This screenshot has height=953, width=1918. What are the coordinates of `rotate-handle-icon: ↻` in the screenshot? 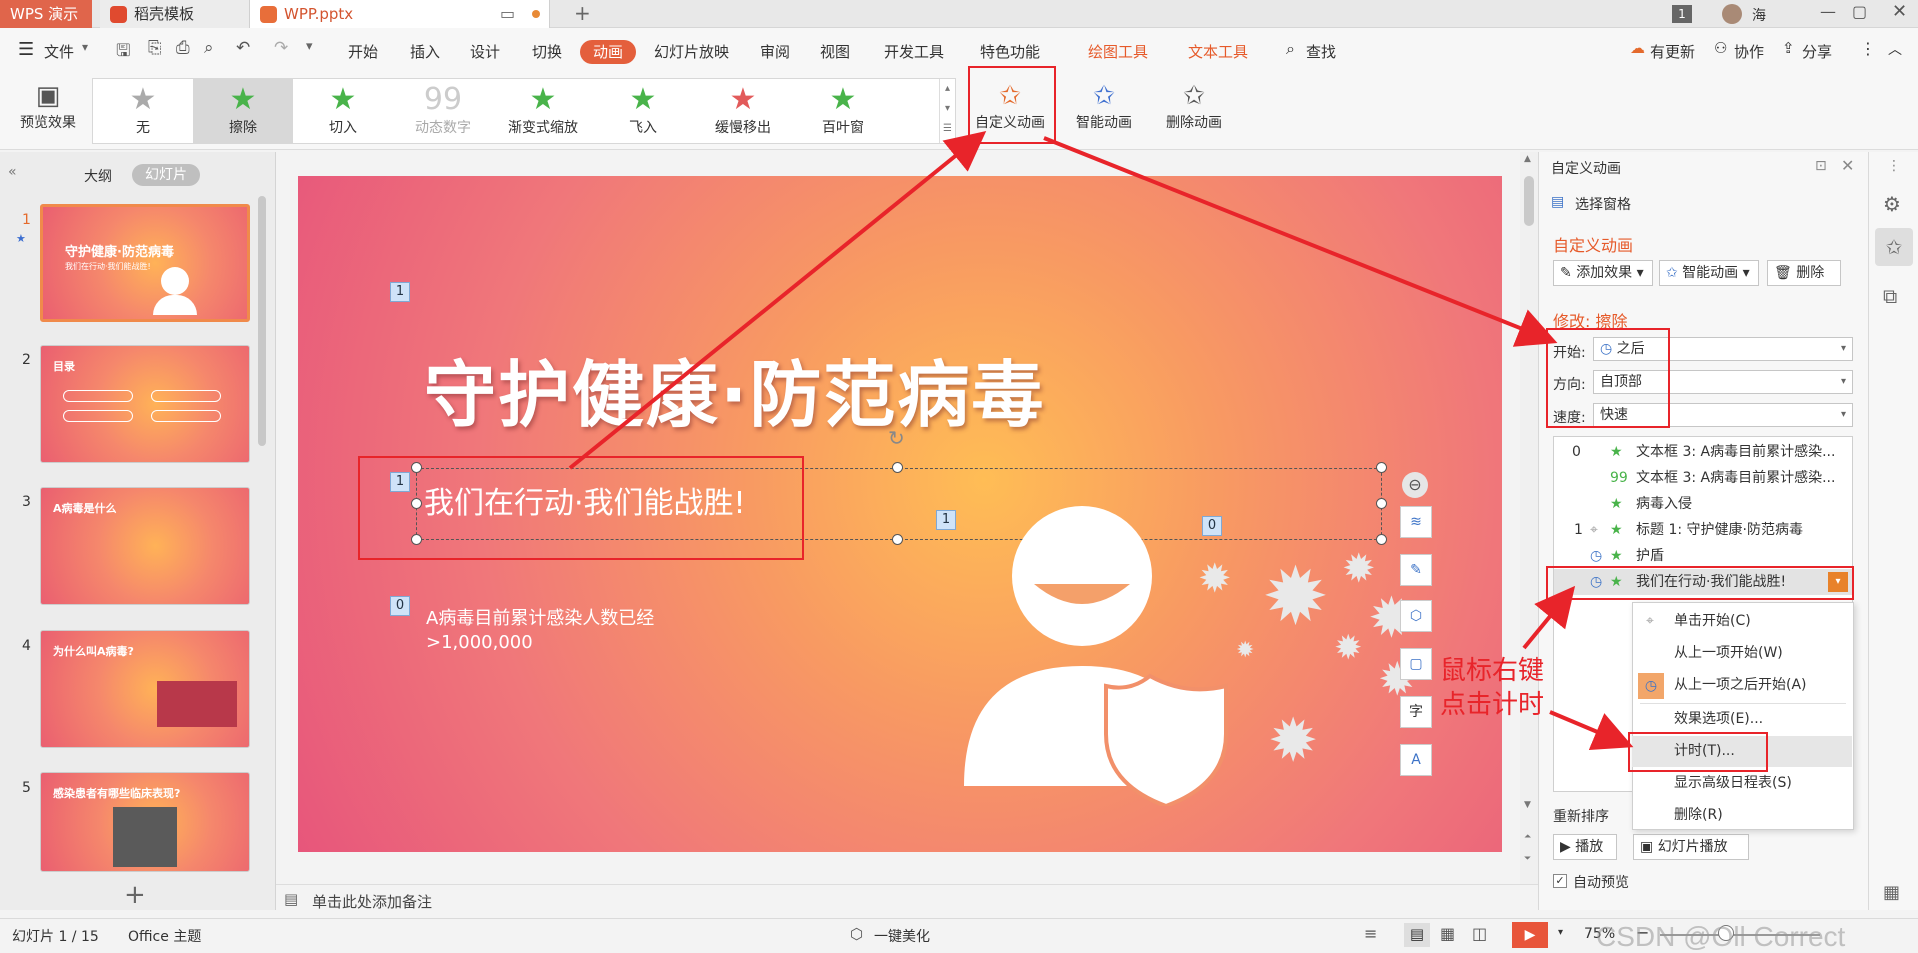 It's located at (896, 438).